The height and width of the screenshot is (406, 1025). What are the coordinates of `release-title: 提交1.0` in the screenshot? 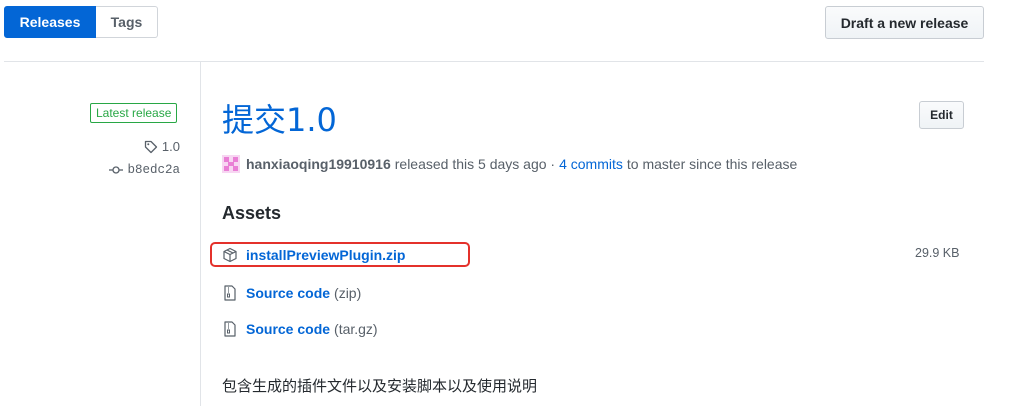 It's located at (279, 120).